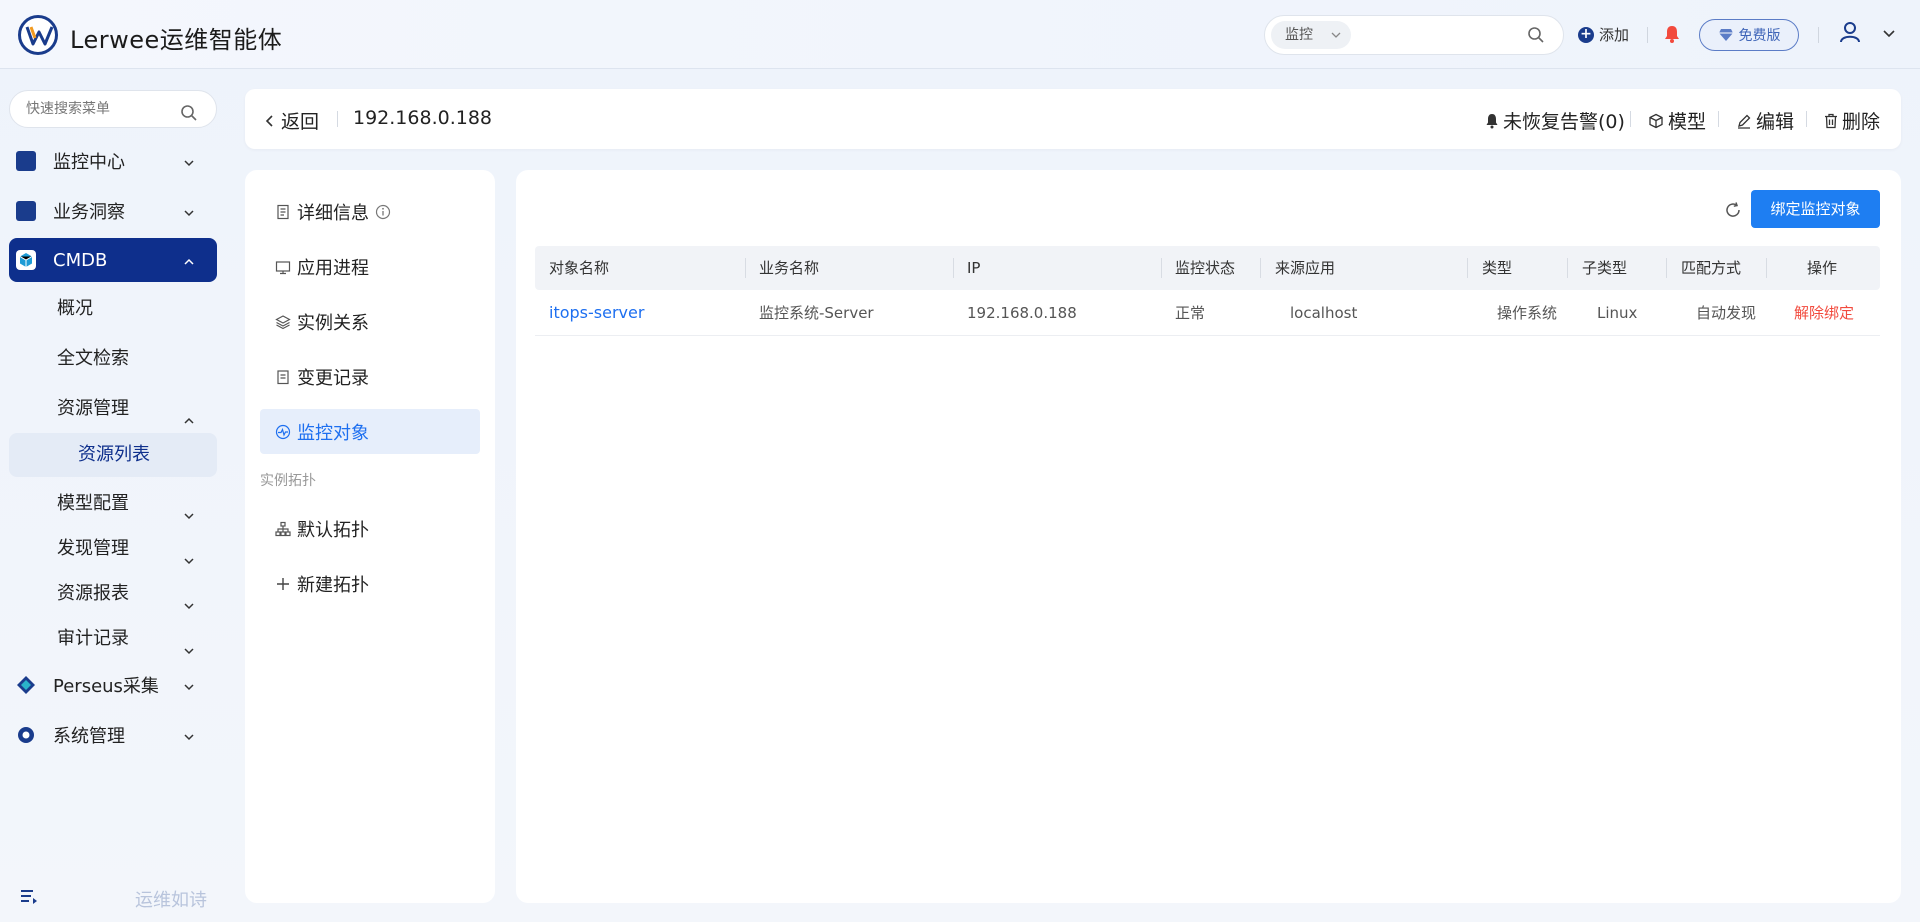  What do you see at coordinates (370, 266) in the screenshot?
I see `tab-app-process: 应用进程` at bounding box center [370, 266].